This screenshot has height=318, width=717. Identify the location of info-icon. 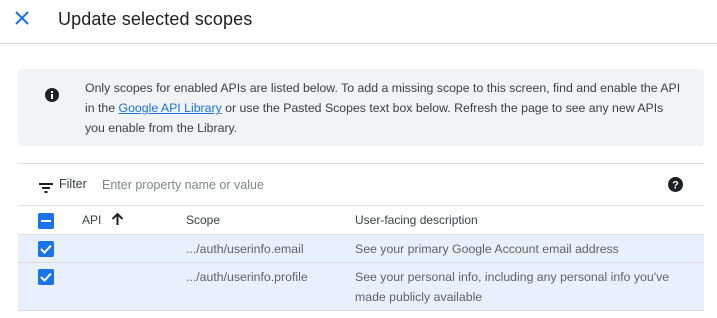
(52, 95).